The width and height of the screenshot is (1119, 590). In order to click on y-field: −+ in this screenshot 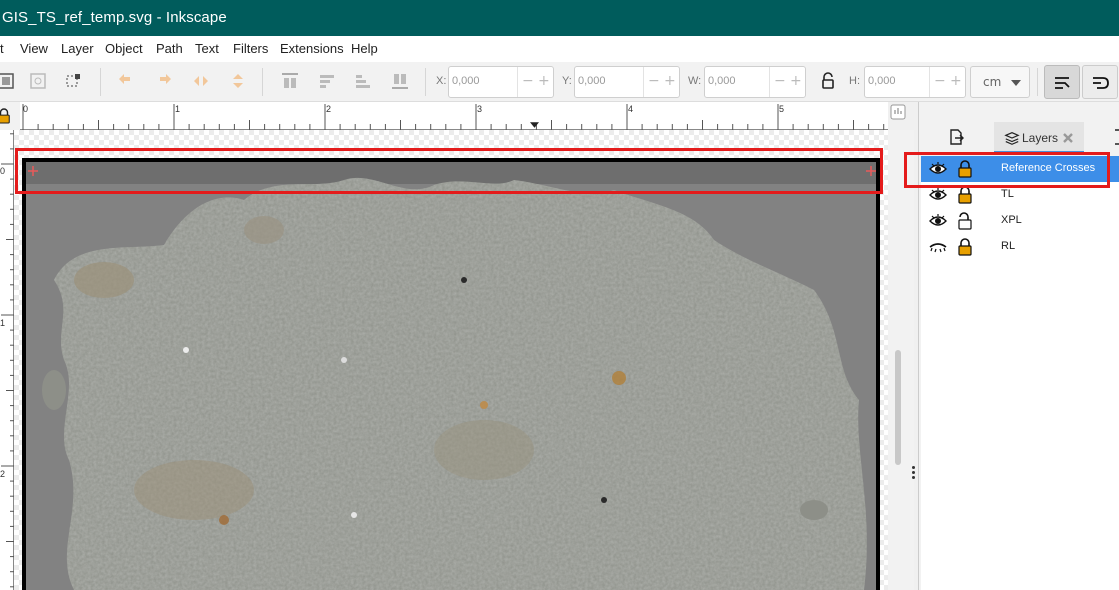, I will do `click(627, 82)`.